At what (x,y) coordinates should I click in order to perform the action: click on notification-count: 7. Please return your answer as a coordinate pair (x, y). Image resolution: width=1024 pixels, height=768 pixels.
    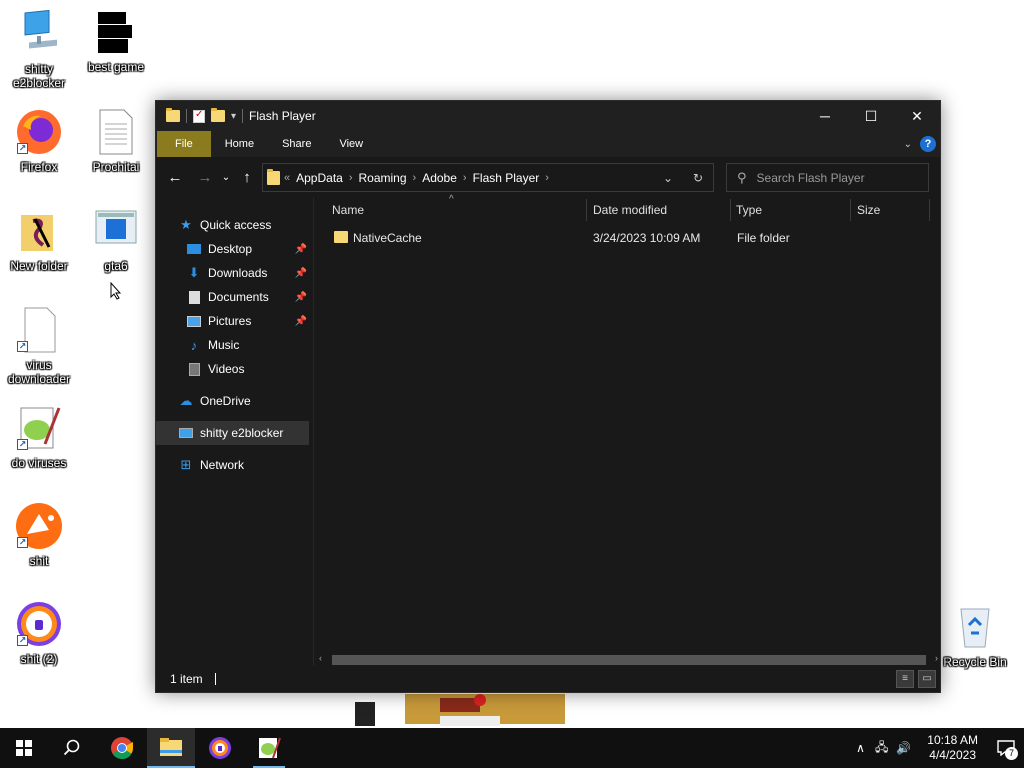
    Looking at the image, I should click on (1011, 753).